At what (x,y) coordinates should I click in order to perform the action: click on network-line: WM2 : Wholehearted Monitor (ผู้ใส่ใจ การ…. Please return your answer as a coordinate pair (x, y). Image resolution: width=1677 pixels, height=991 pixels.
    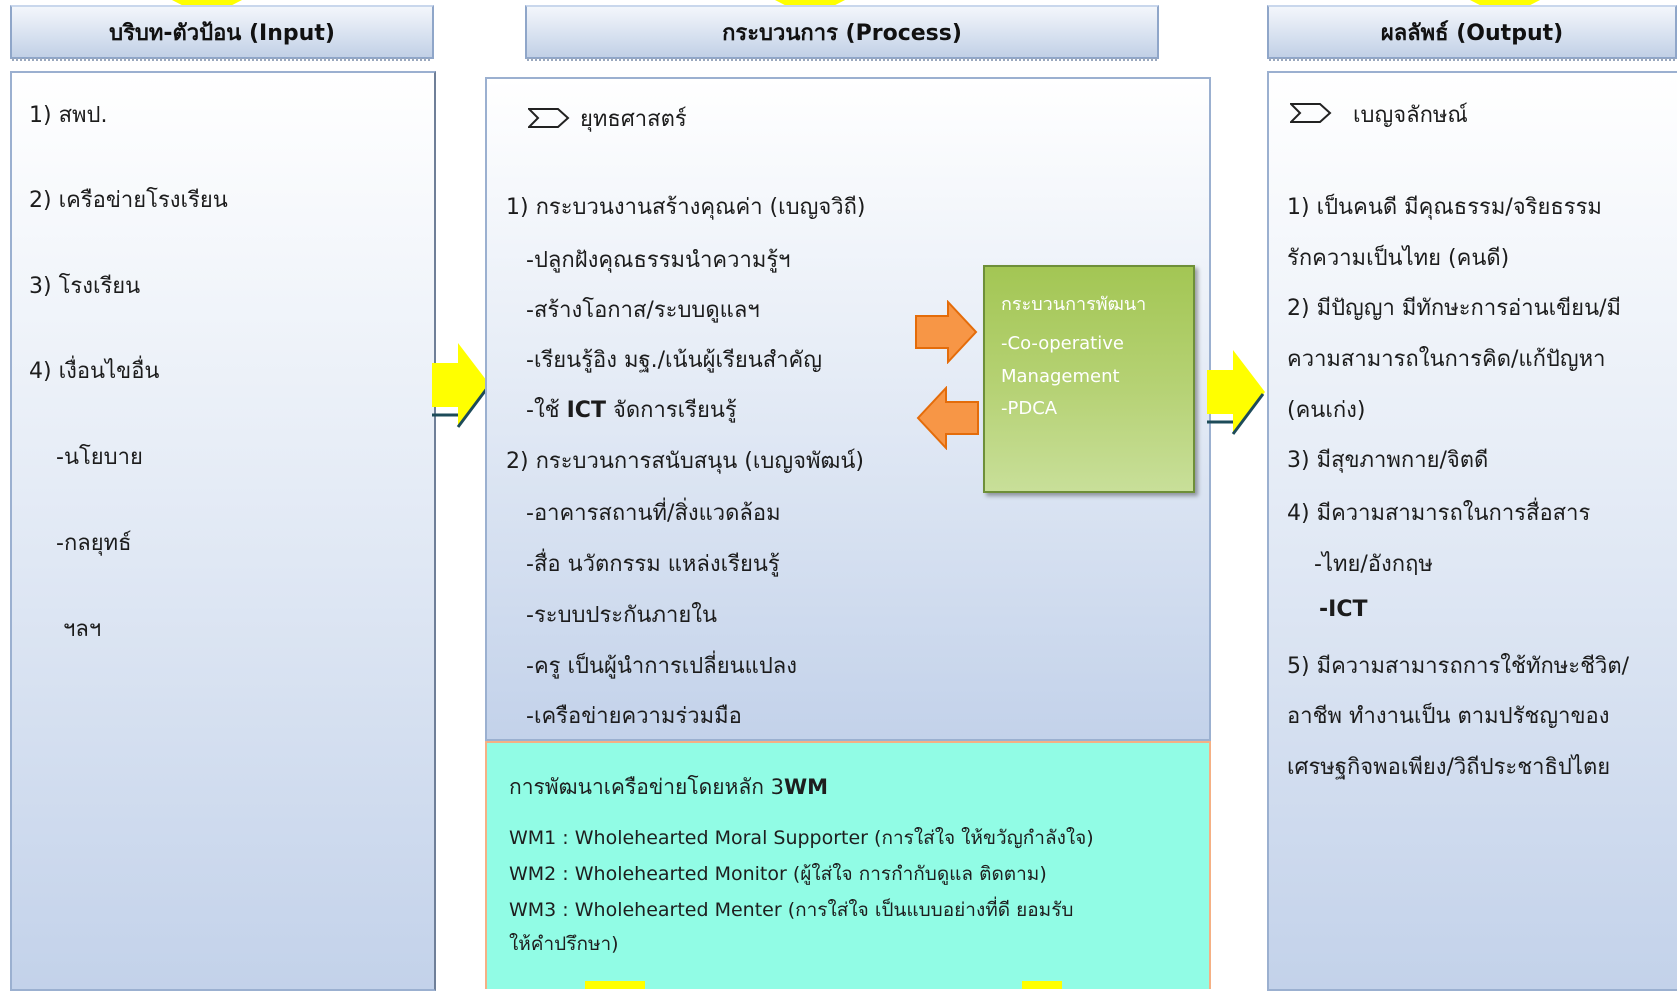
    Looking at the image, I should click on (778, 874).